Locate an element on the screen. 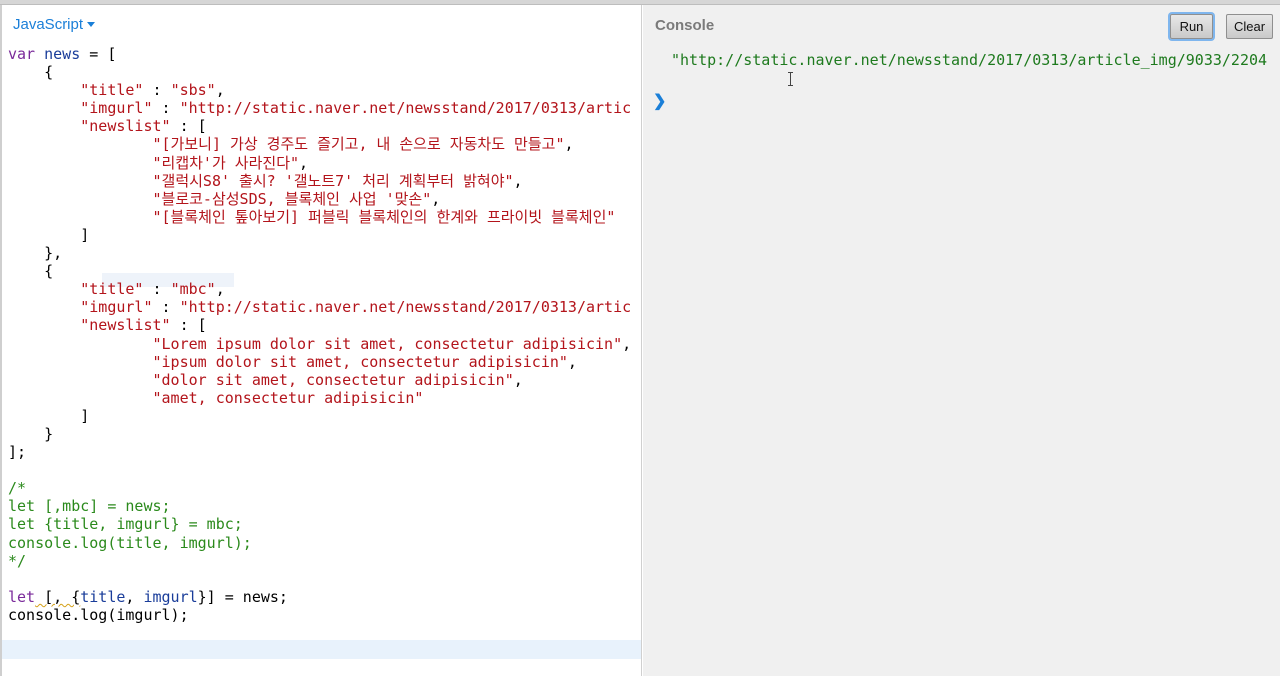 Image resolution: width=1280 pixels, height=676 pixels. console-title: Console is located at coordinates (685, 25).